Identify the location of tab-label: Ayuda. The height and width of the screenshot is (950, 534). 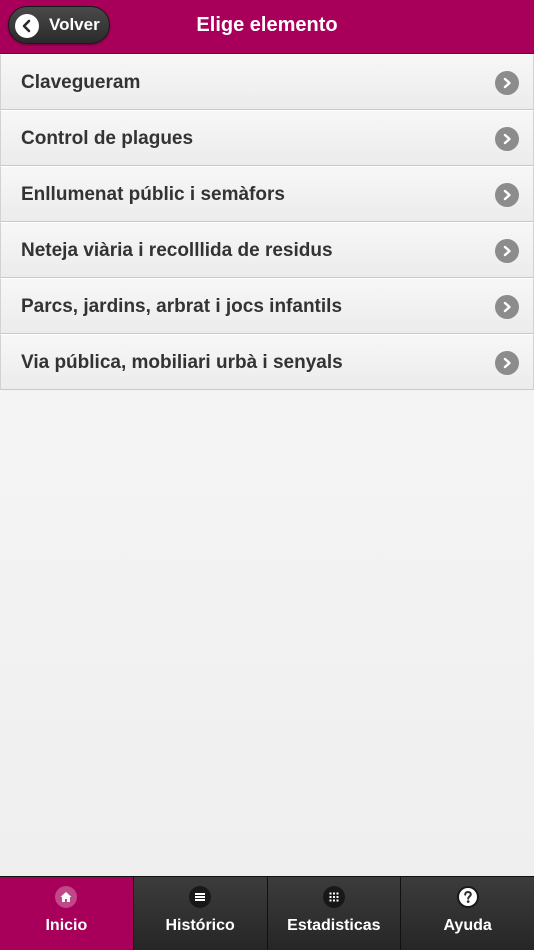
(467, 925).